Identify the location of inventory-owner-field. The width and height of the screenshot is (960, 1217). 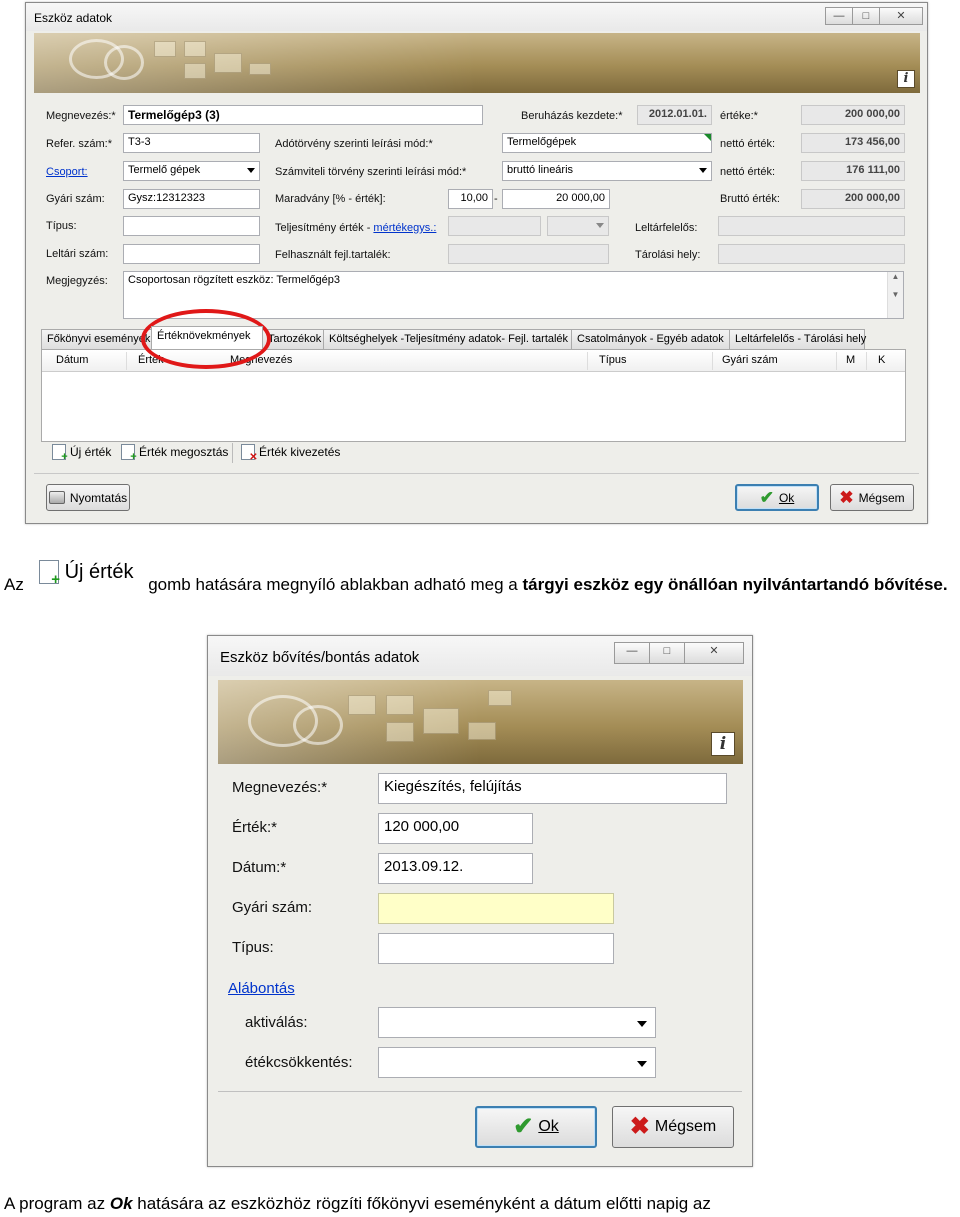
(811, 226).